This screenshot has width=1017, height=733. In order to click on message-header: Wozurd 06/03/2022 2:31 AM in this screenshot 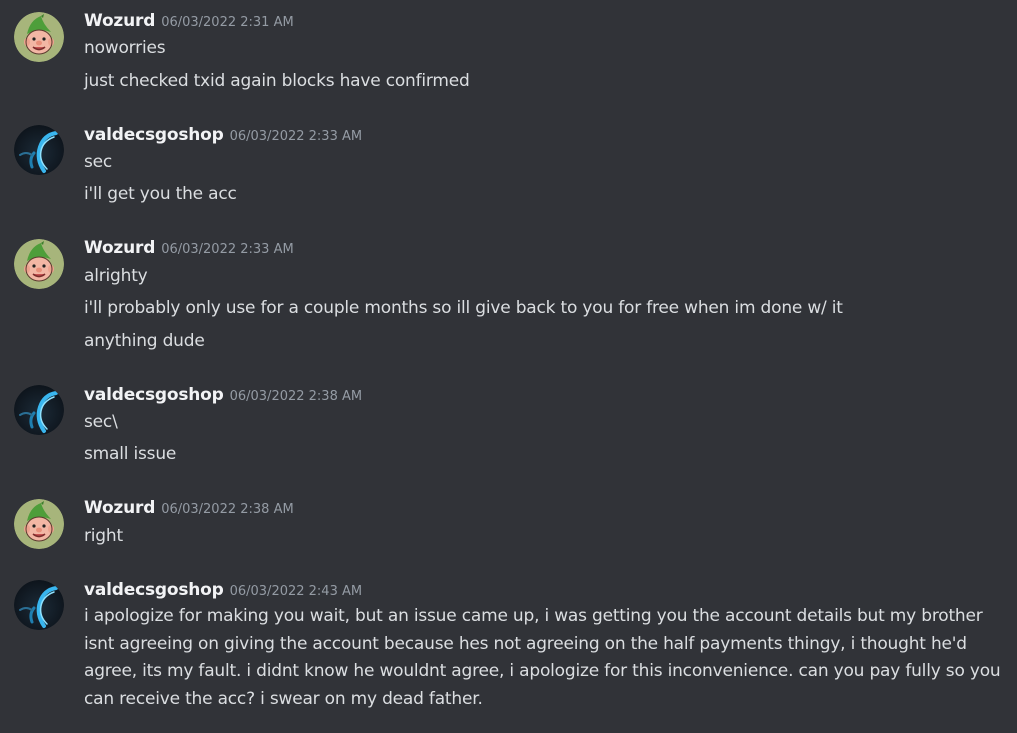, I will do `click(189, 21)`.